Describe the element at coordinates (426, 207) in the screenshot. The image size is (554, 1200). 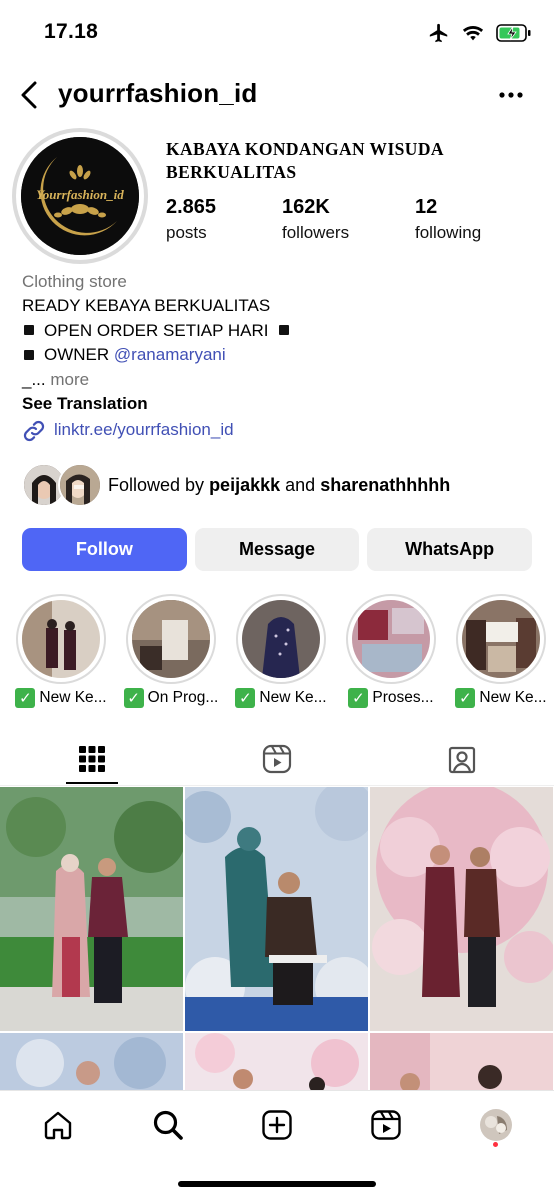
I see `stat-following-count: 12` at that location.